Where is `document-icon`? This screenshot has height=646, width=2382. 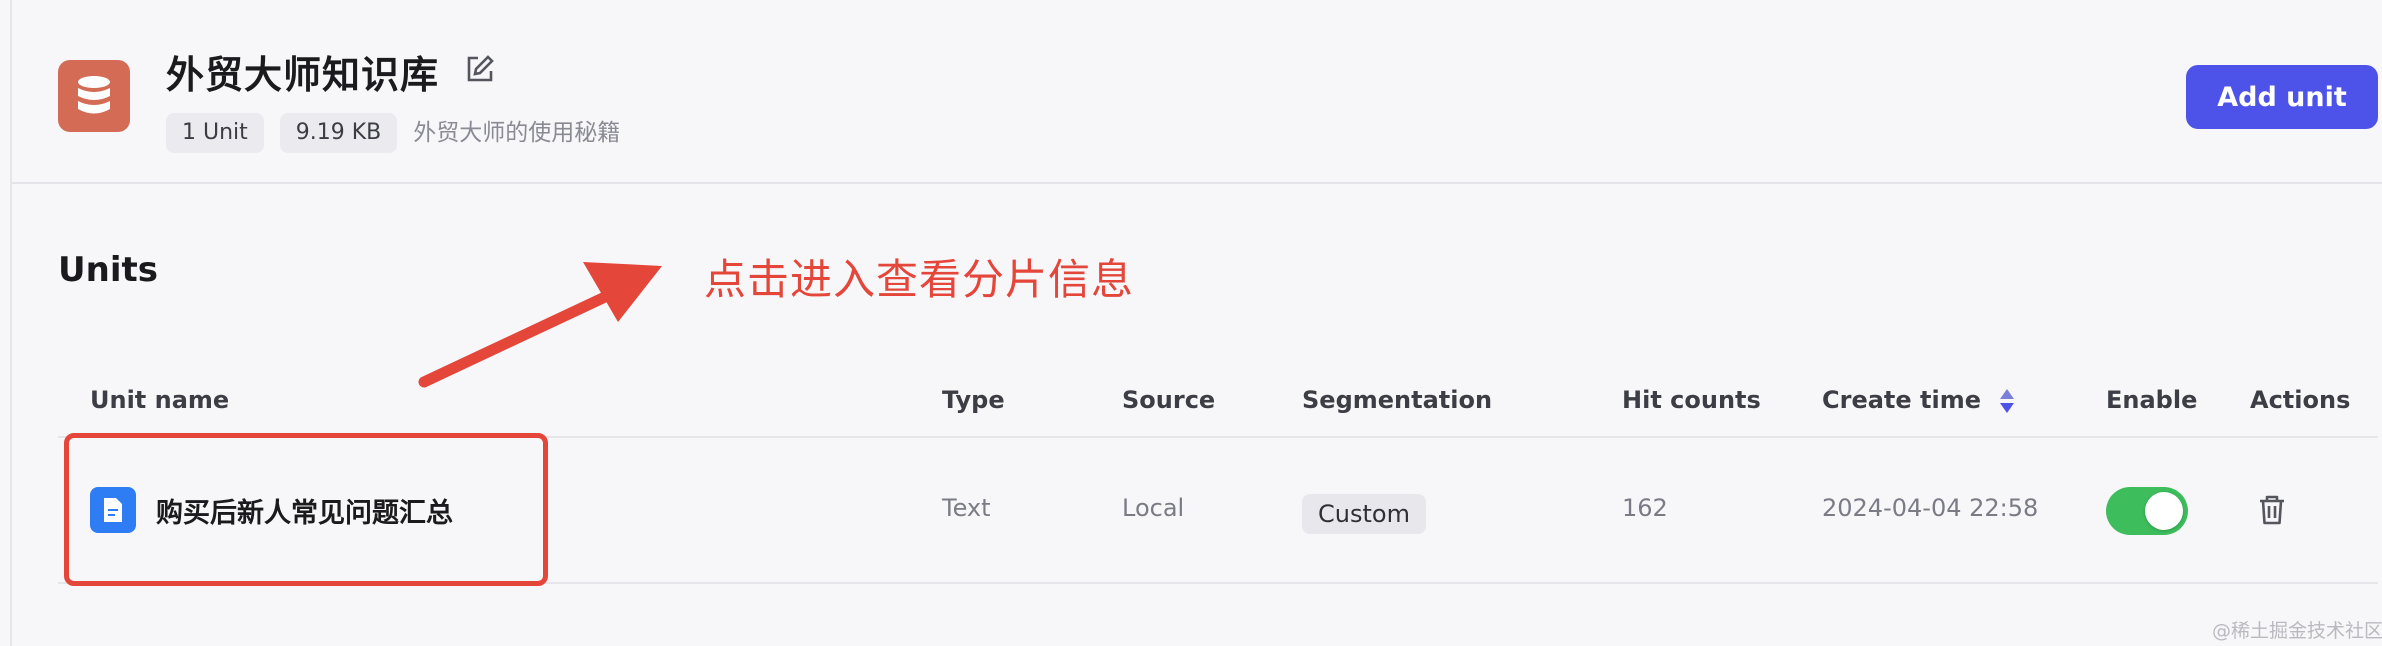 document-icon is located at coordinates (113, 510).